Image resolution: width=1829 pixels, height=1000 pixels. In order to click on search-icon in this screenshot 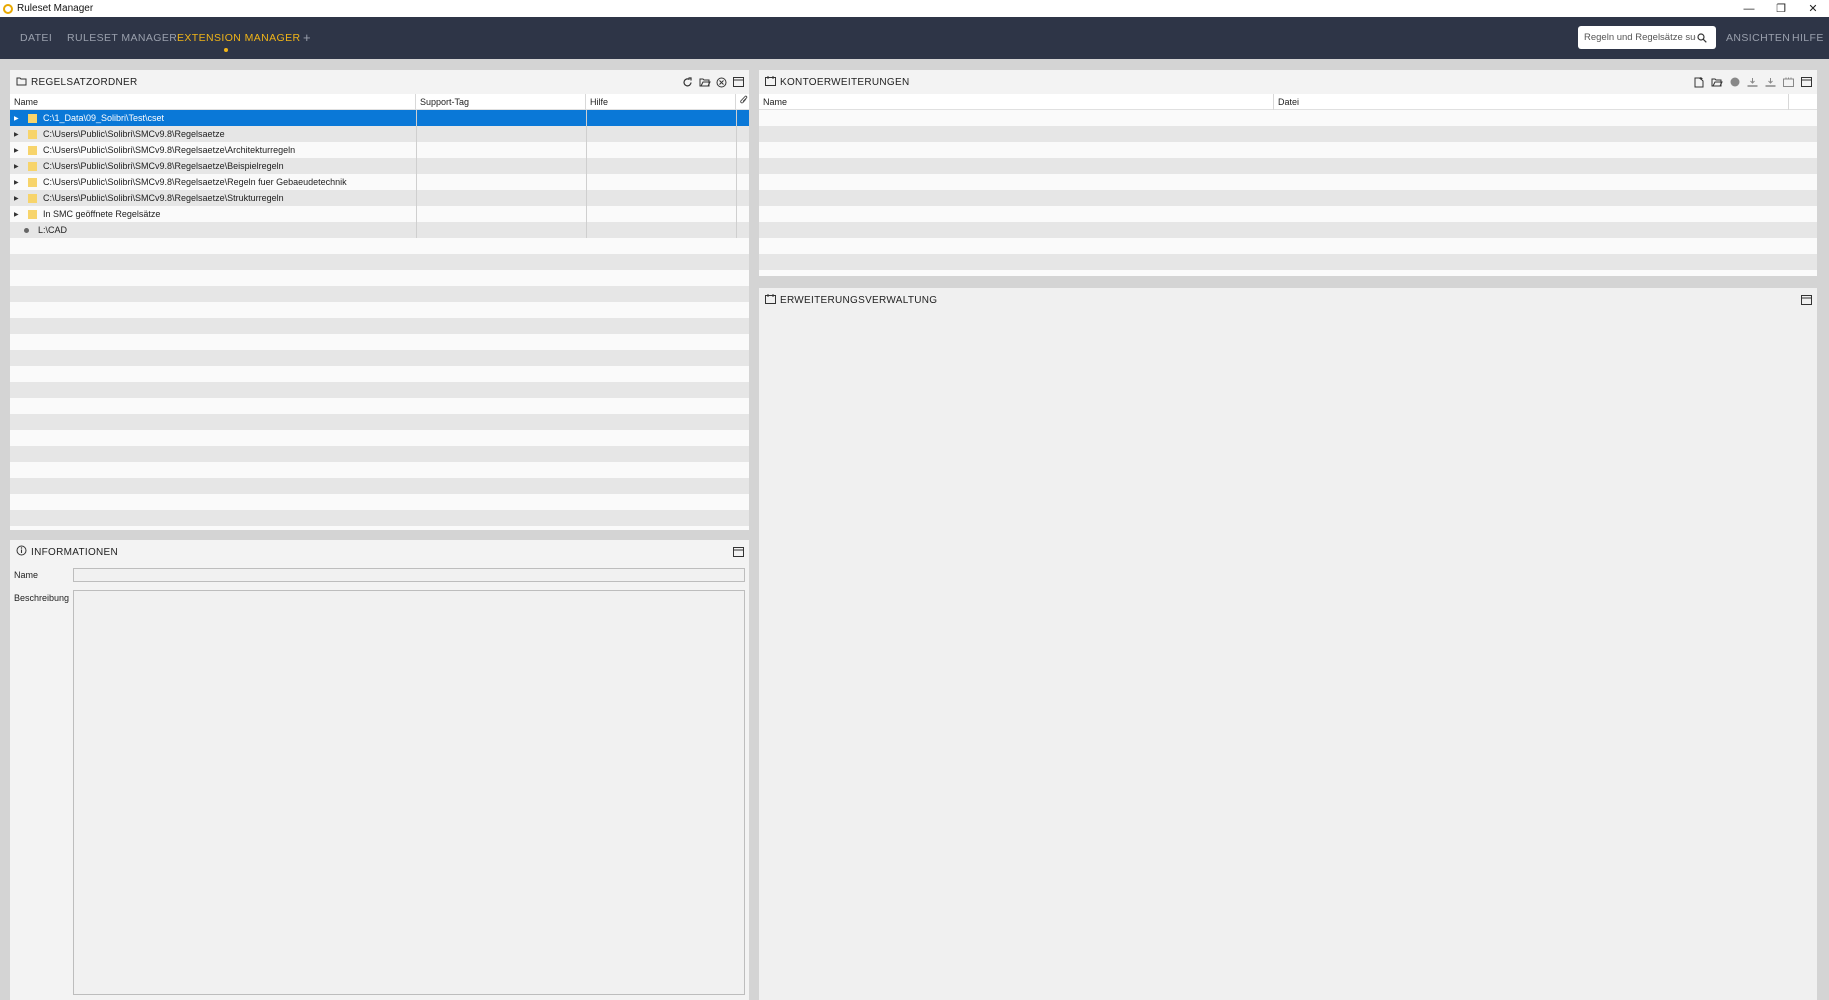, I will do `click(1702, 38)`.